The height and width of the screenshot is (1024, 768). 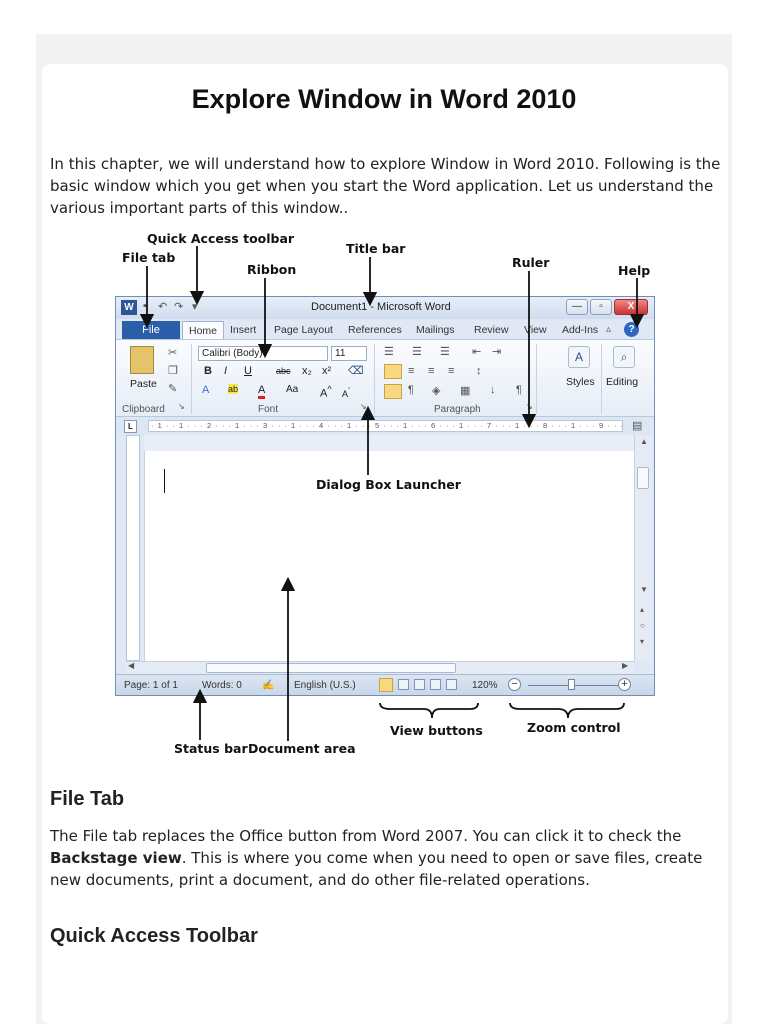 What do you see at coordinates (303, 330) in the screenshot?
I see `tab-page-layout: Page Layout` at bounding box center [303, 330].